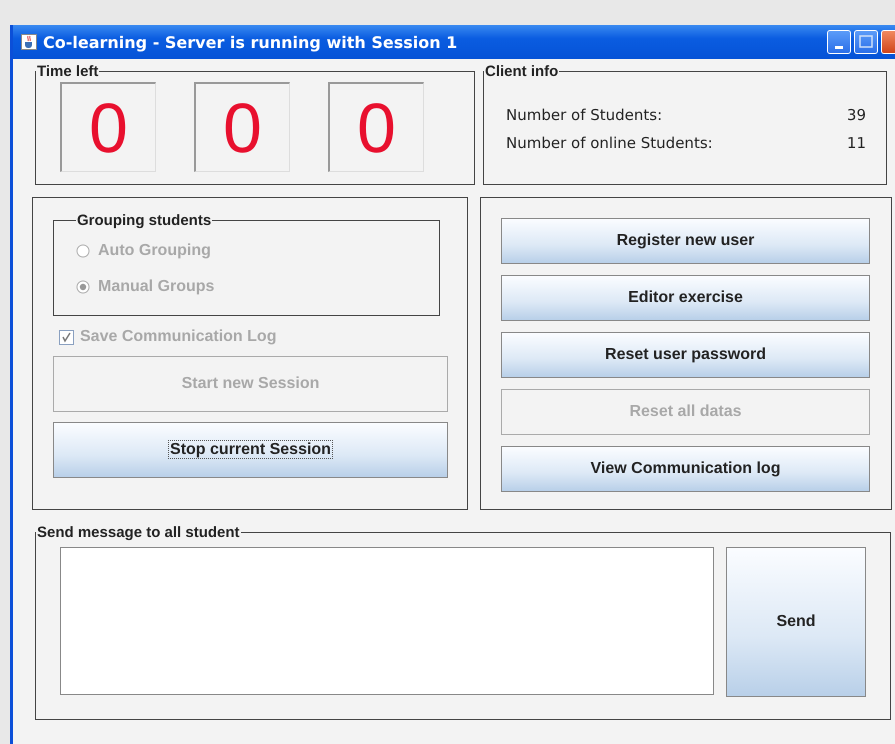  What do you see at coordinates (839, 42) in the screenshot?
I see `minimize-button` at bounding box center [839, 42].